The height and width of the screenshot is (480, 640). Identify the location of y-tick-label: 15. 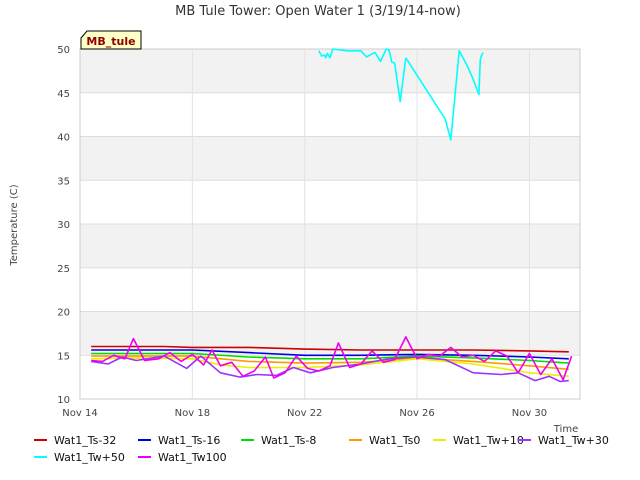
(63, 356).